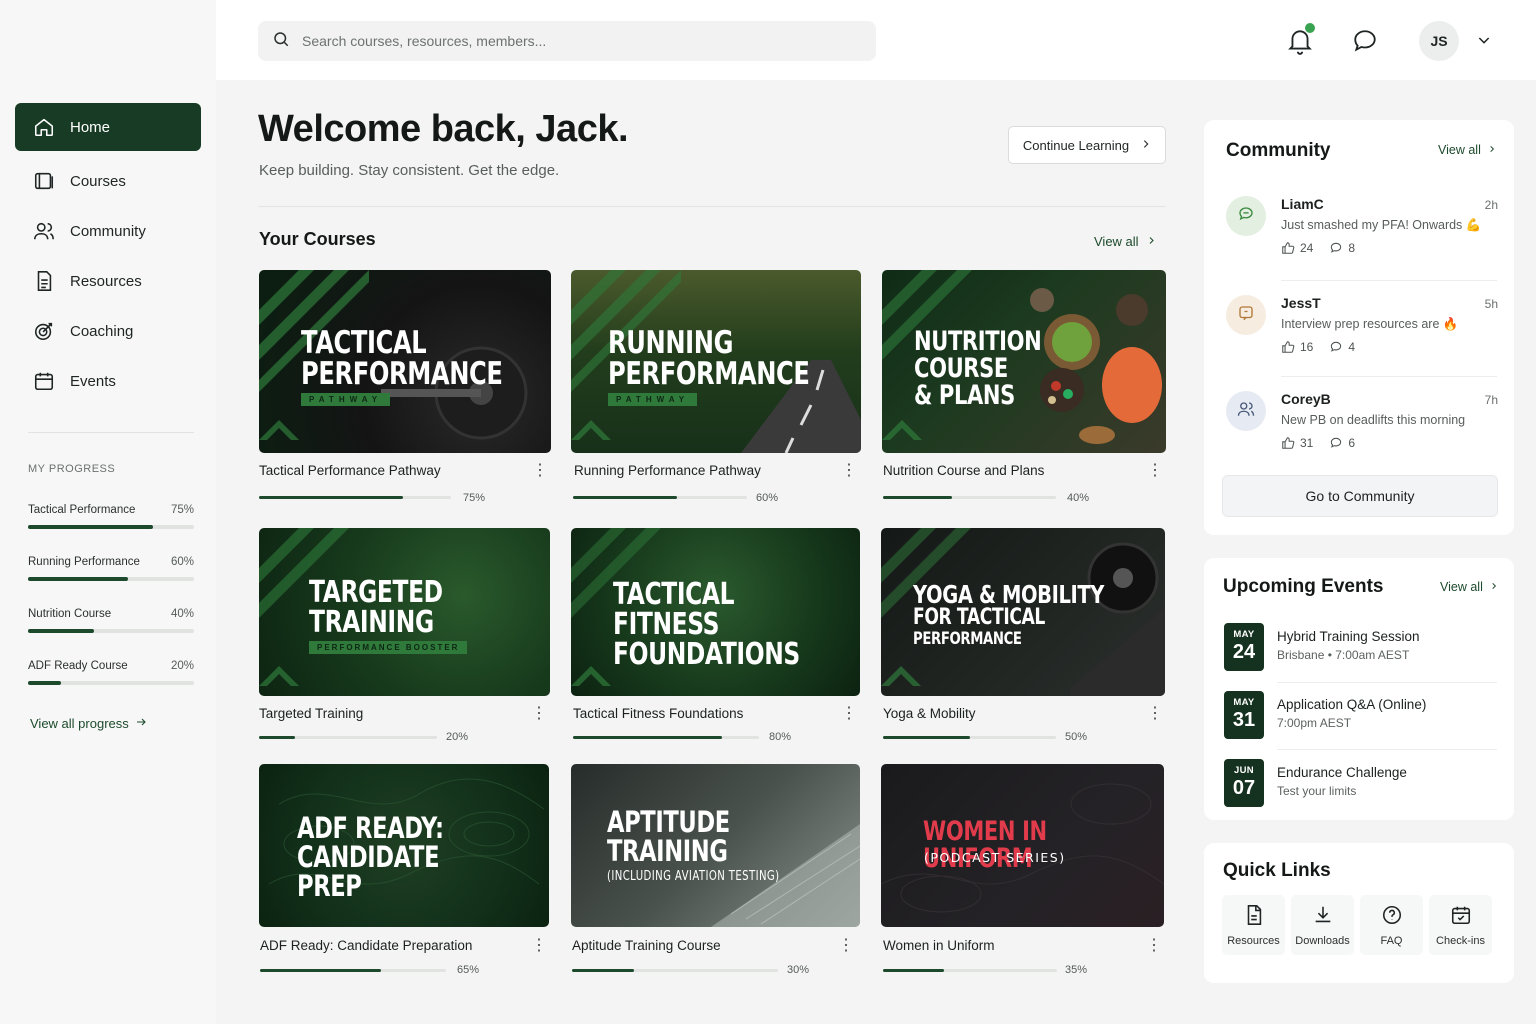 The image size is (1536, 1024). I want to click on thumbnail-title: ADF READY: CANDIDATE PREP, so click(370, 857).